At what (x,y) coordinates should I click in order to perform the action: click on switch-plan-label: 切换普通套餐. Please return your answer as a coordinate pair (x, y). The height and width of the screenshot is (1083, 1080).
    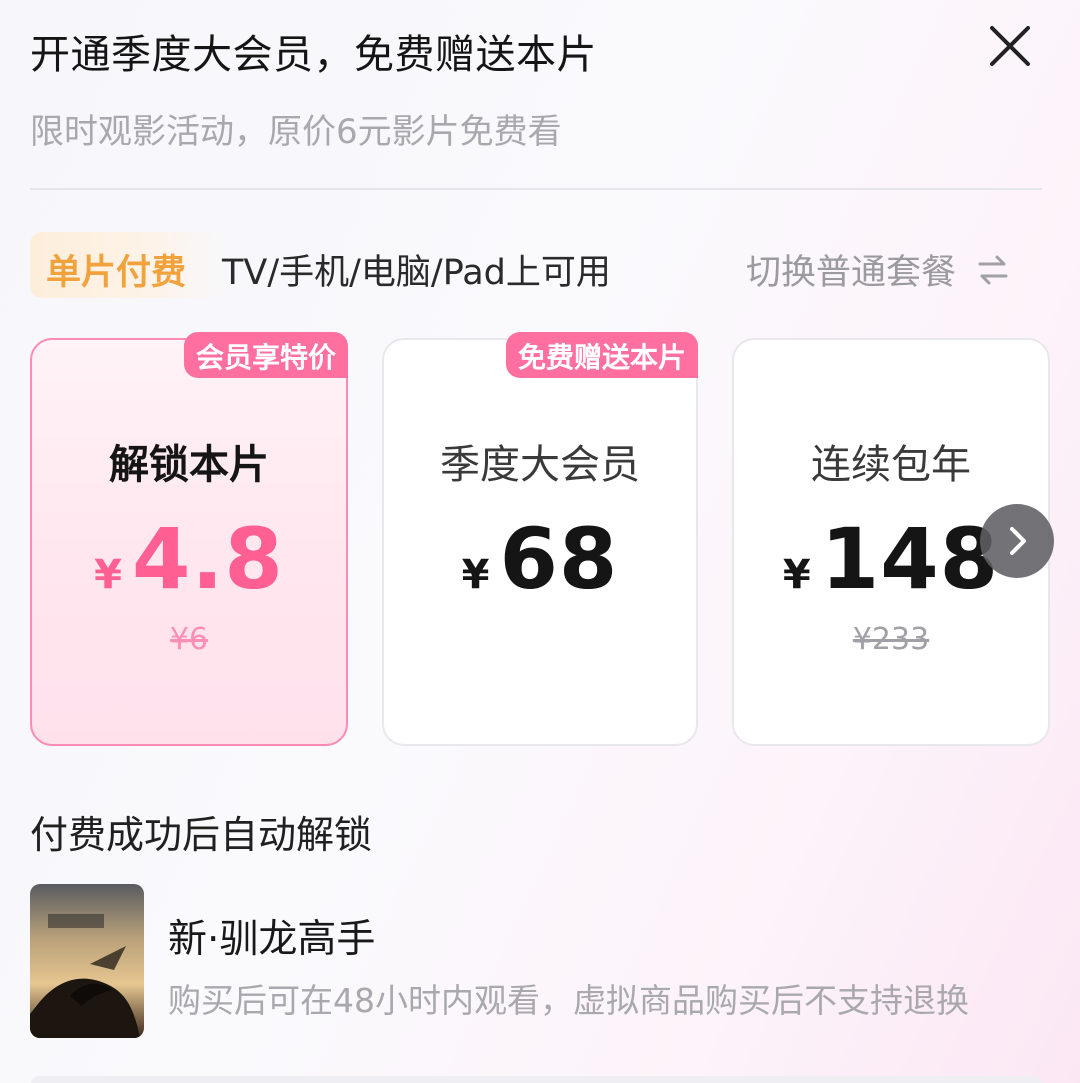
    Looking at the image, I should click on (851, 273).